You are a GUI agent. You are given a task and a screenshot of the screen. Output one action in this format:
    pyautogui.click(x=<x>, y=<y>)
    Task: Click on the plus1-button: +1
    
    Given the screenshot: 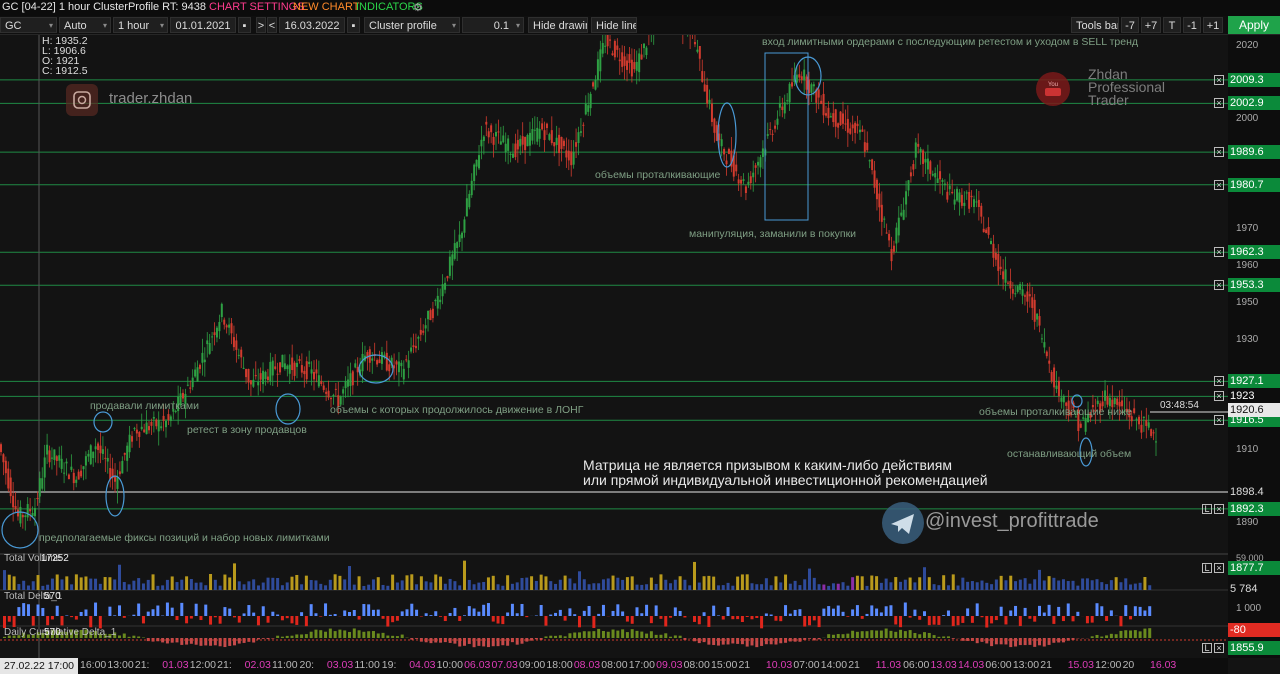 What is the action you would take?
    pyautogui.click(x=1213, y=25)
    